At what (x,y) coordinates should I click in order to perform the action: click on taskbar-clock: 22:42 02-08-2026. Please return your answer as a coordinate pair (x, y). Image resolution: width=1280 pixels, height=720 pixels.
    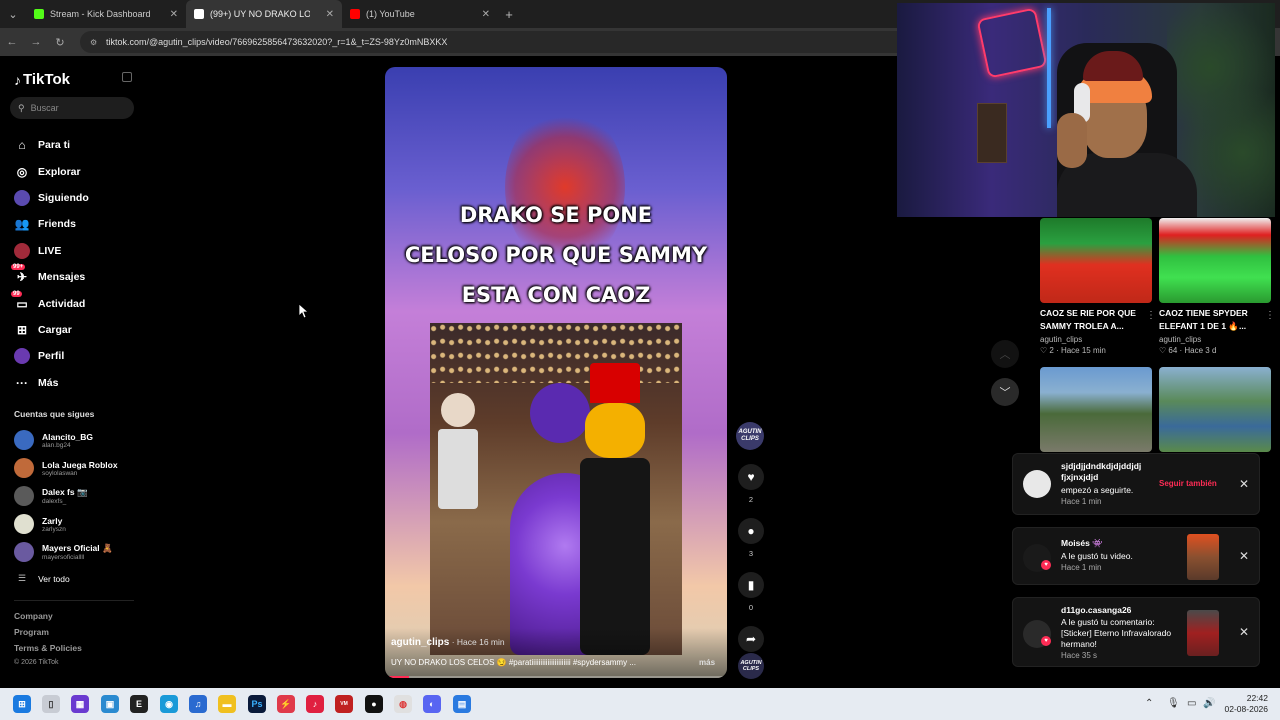
    Looking at the image, I should click on (1240, 704).